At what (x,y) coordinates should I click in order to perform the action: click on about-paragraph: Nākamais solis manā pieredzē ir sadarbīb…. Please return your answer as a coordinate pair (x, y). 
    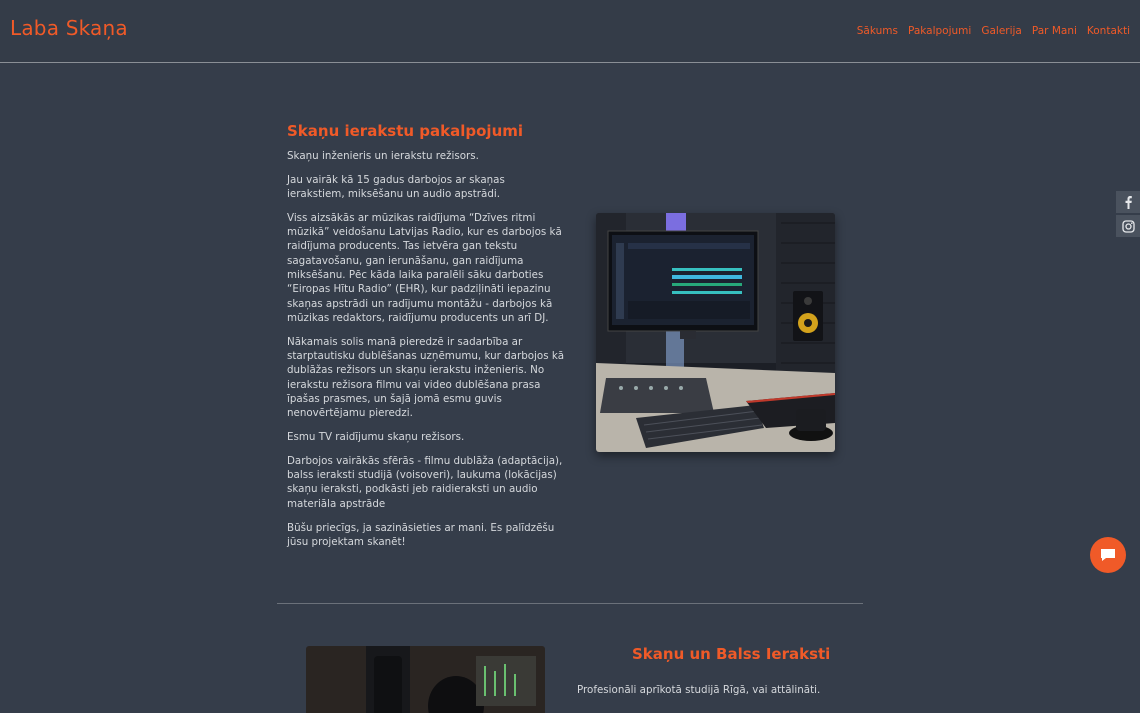
    Looking at the image, I should click on (426, 377).